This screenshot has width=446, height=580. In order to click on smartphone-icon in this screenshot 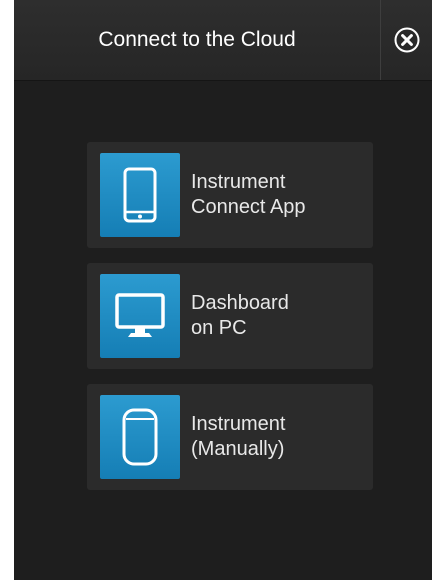, I will do `click(140, 195)`.